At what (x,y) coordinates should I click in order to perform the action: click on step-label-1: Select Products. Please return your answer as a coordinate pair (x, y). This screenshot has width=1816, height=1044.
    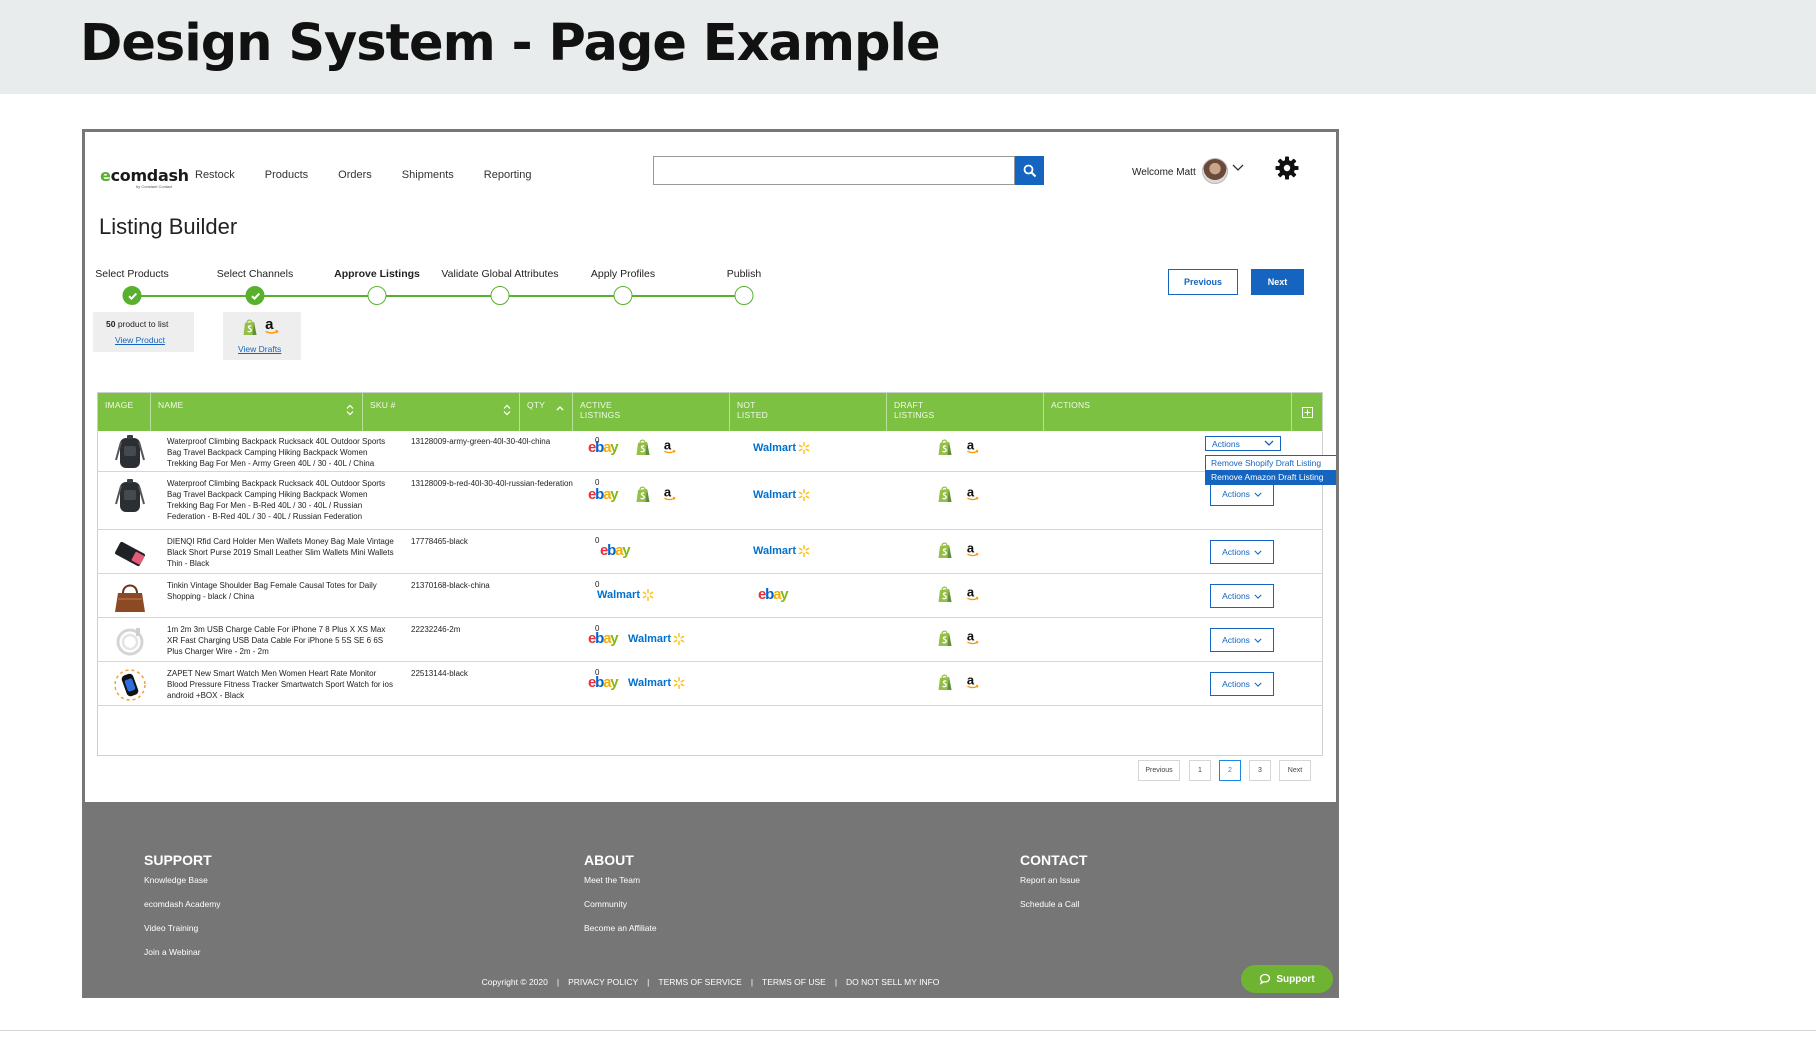
    Looking at the image, I should click on (132, 274).